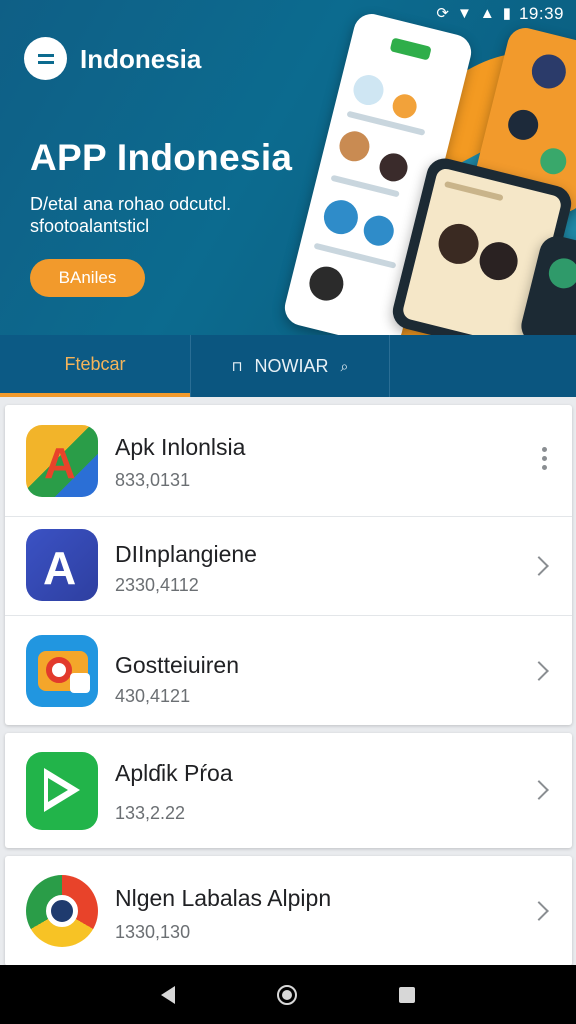 This screenshot has height=1024, width=576. What do you see at coordinates (223, 898) in the screenshot?
I see `app-name: Nlgen Labalas Alpipn` at bounding box center [223, 898].